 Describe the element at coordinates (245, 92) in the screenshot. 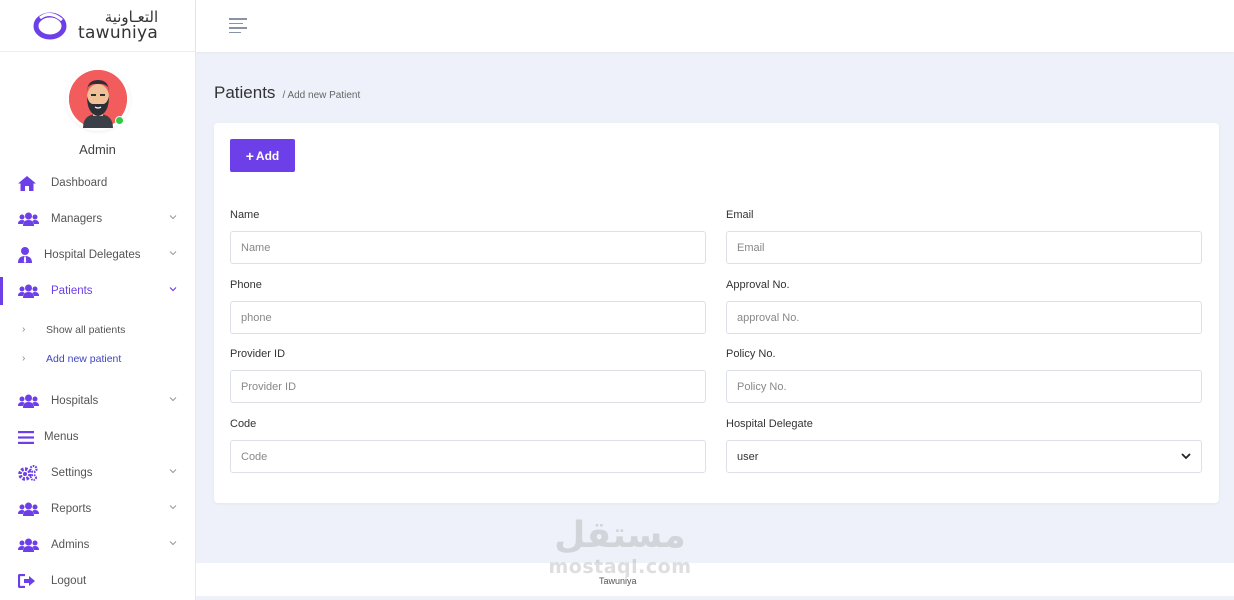

I see `page-title: Patients` at that location.